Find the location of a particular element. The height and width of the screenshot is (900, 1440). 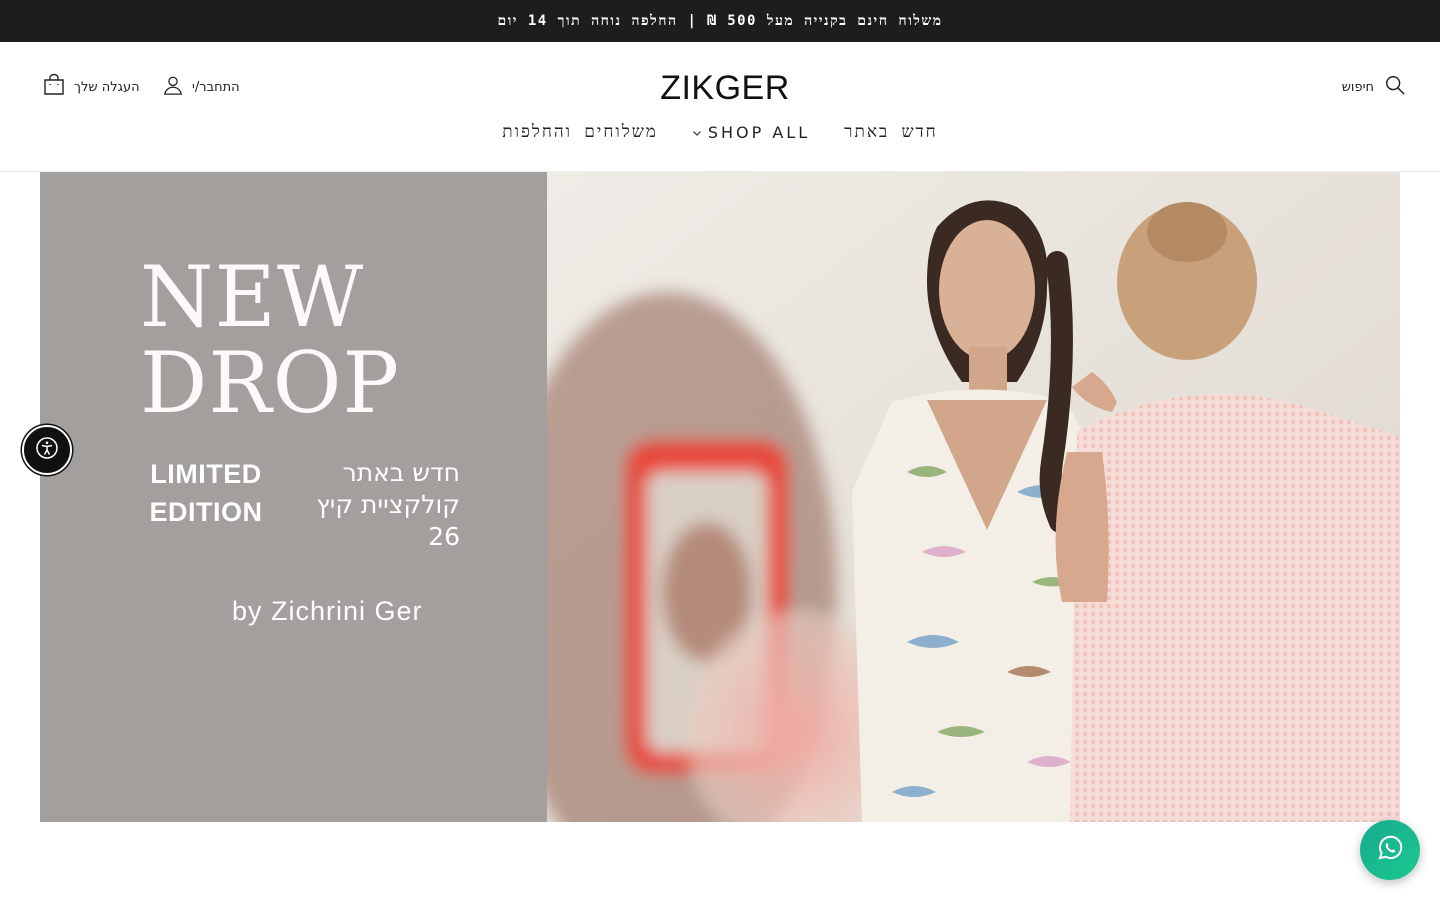

hero-hebrew-caption: חדש באתר קולקציית קיץ 26 is located at coordinates (370, 505).